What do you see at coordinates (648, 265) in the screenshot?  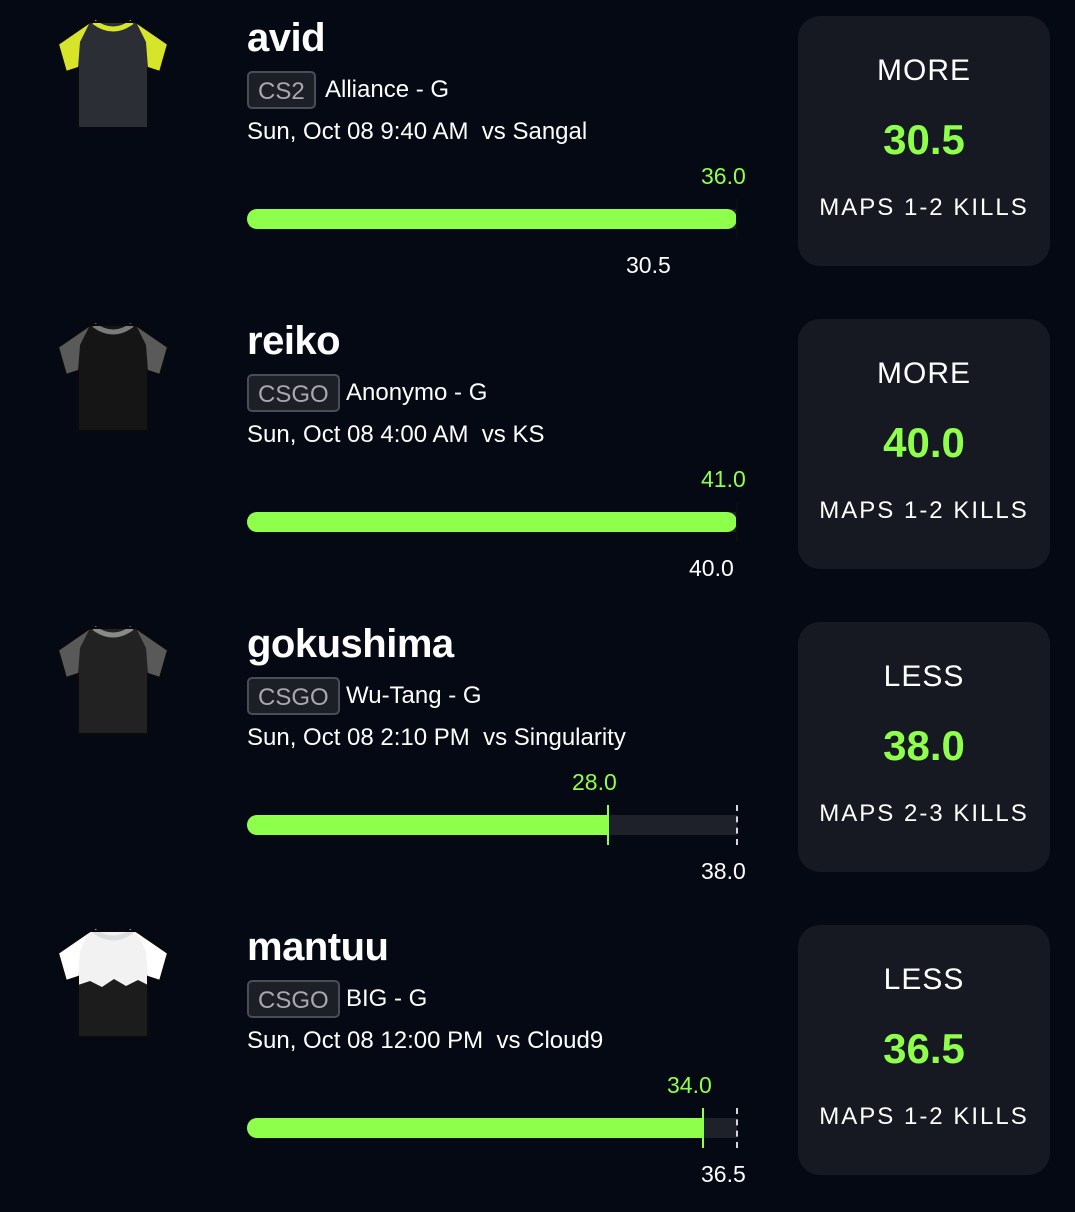 I see `line-value: 30.5` at bounding box center [648, 265].